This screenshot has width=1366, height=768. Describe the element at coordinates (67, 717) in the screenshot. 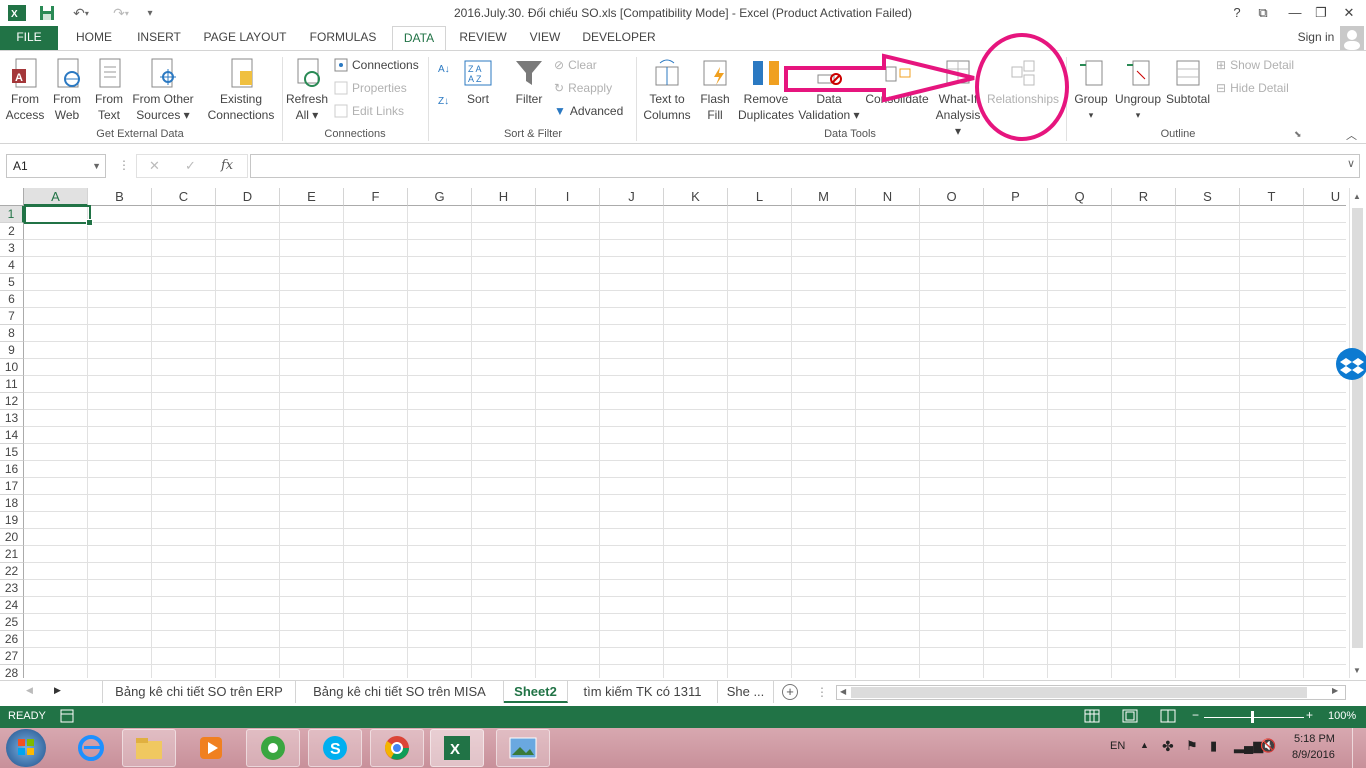

I see `macro-record-icon` at that location.